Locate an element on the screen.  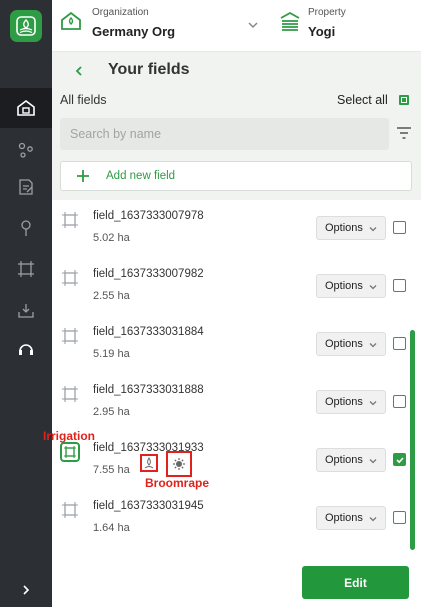
property-name: Yogi is located at coordinates (321, 31).